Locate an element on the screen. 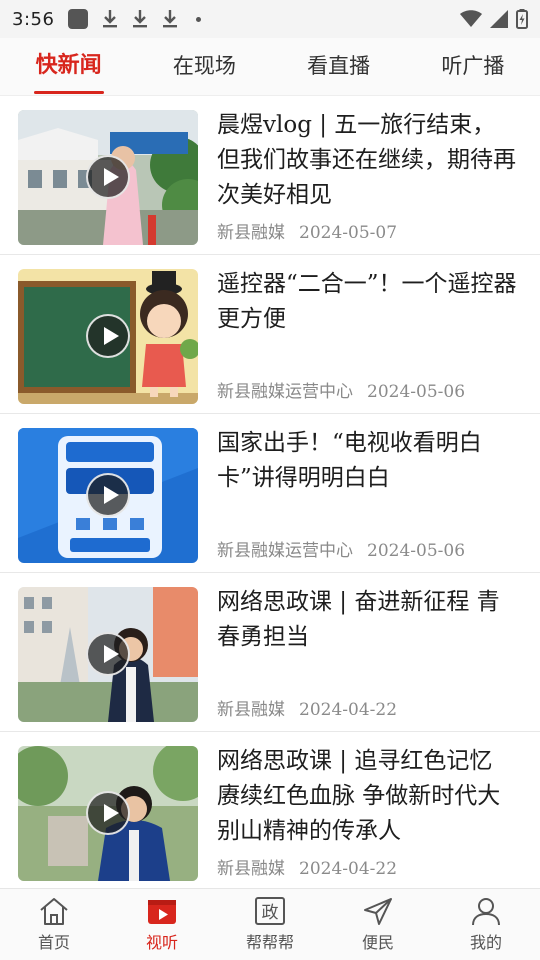  tab-zai-xianchang: 在现场 is located at coordinates (204, 67).